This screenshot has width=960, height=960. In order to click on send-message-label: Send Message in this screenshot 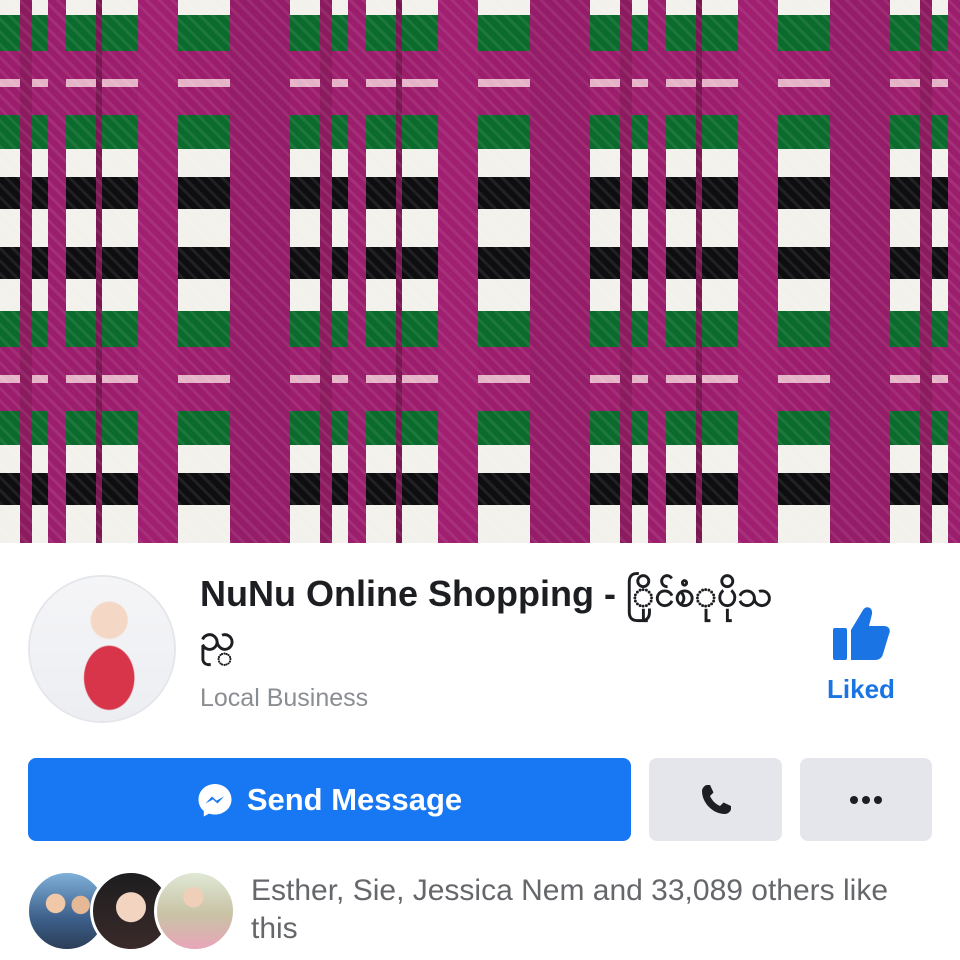, I will do `click(354, 799)`.